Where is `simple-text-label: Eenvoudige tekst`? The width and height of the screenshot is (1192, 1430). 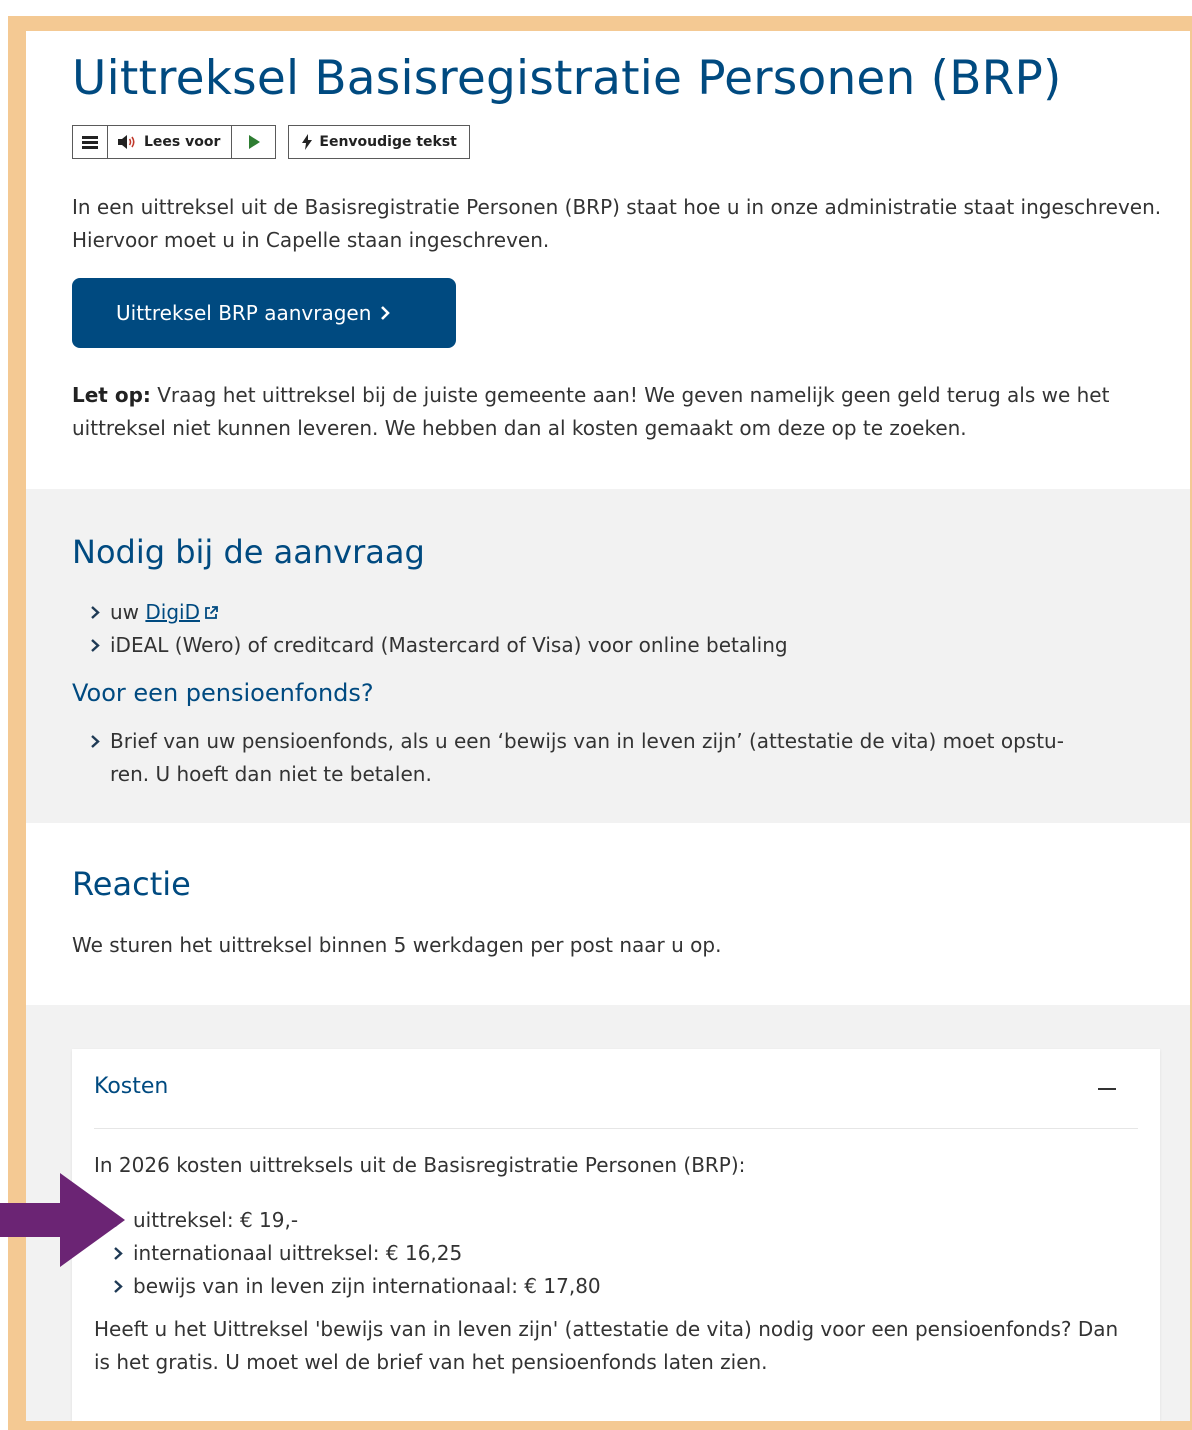 simple-text-label: Eenvoudige tekst is located at coordinates (388, 142).